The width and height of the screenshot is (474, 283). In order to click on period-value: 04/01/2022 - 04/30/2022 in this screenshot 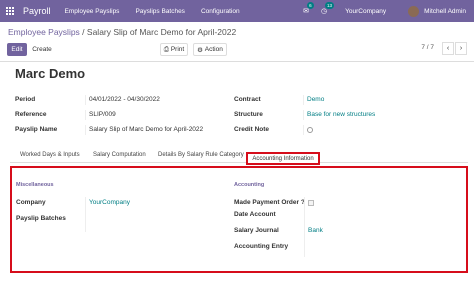, I will do `click(124, 99)`.